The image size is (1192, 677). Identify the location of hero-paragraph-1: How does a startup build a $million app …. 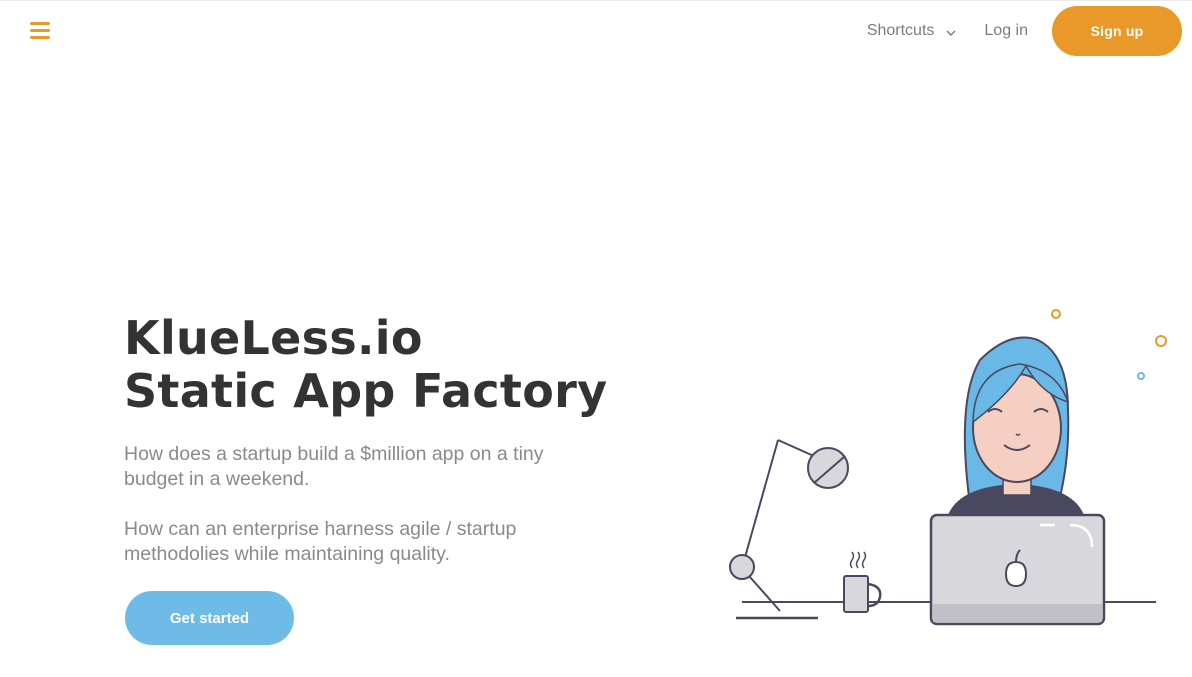
(334, 466).